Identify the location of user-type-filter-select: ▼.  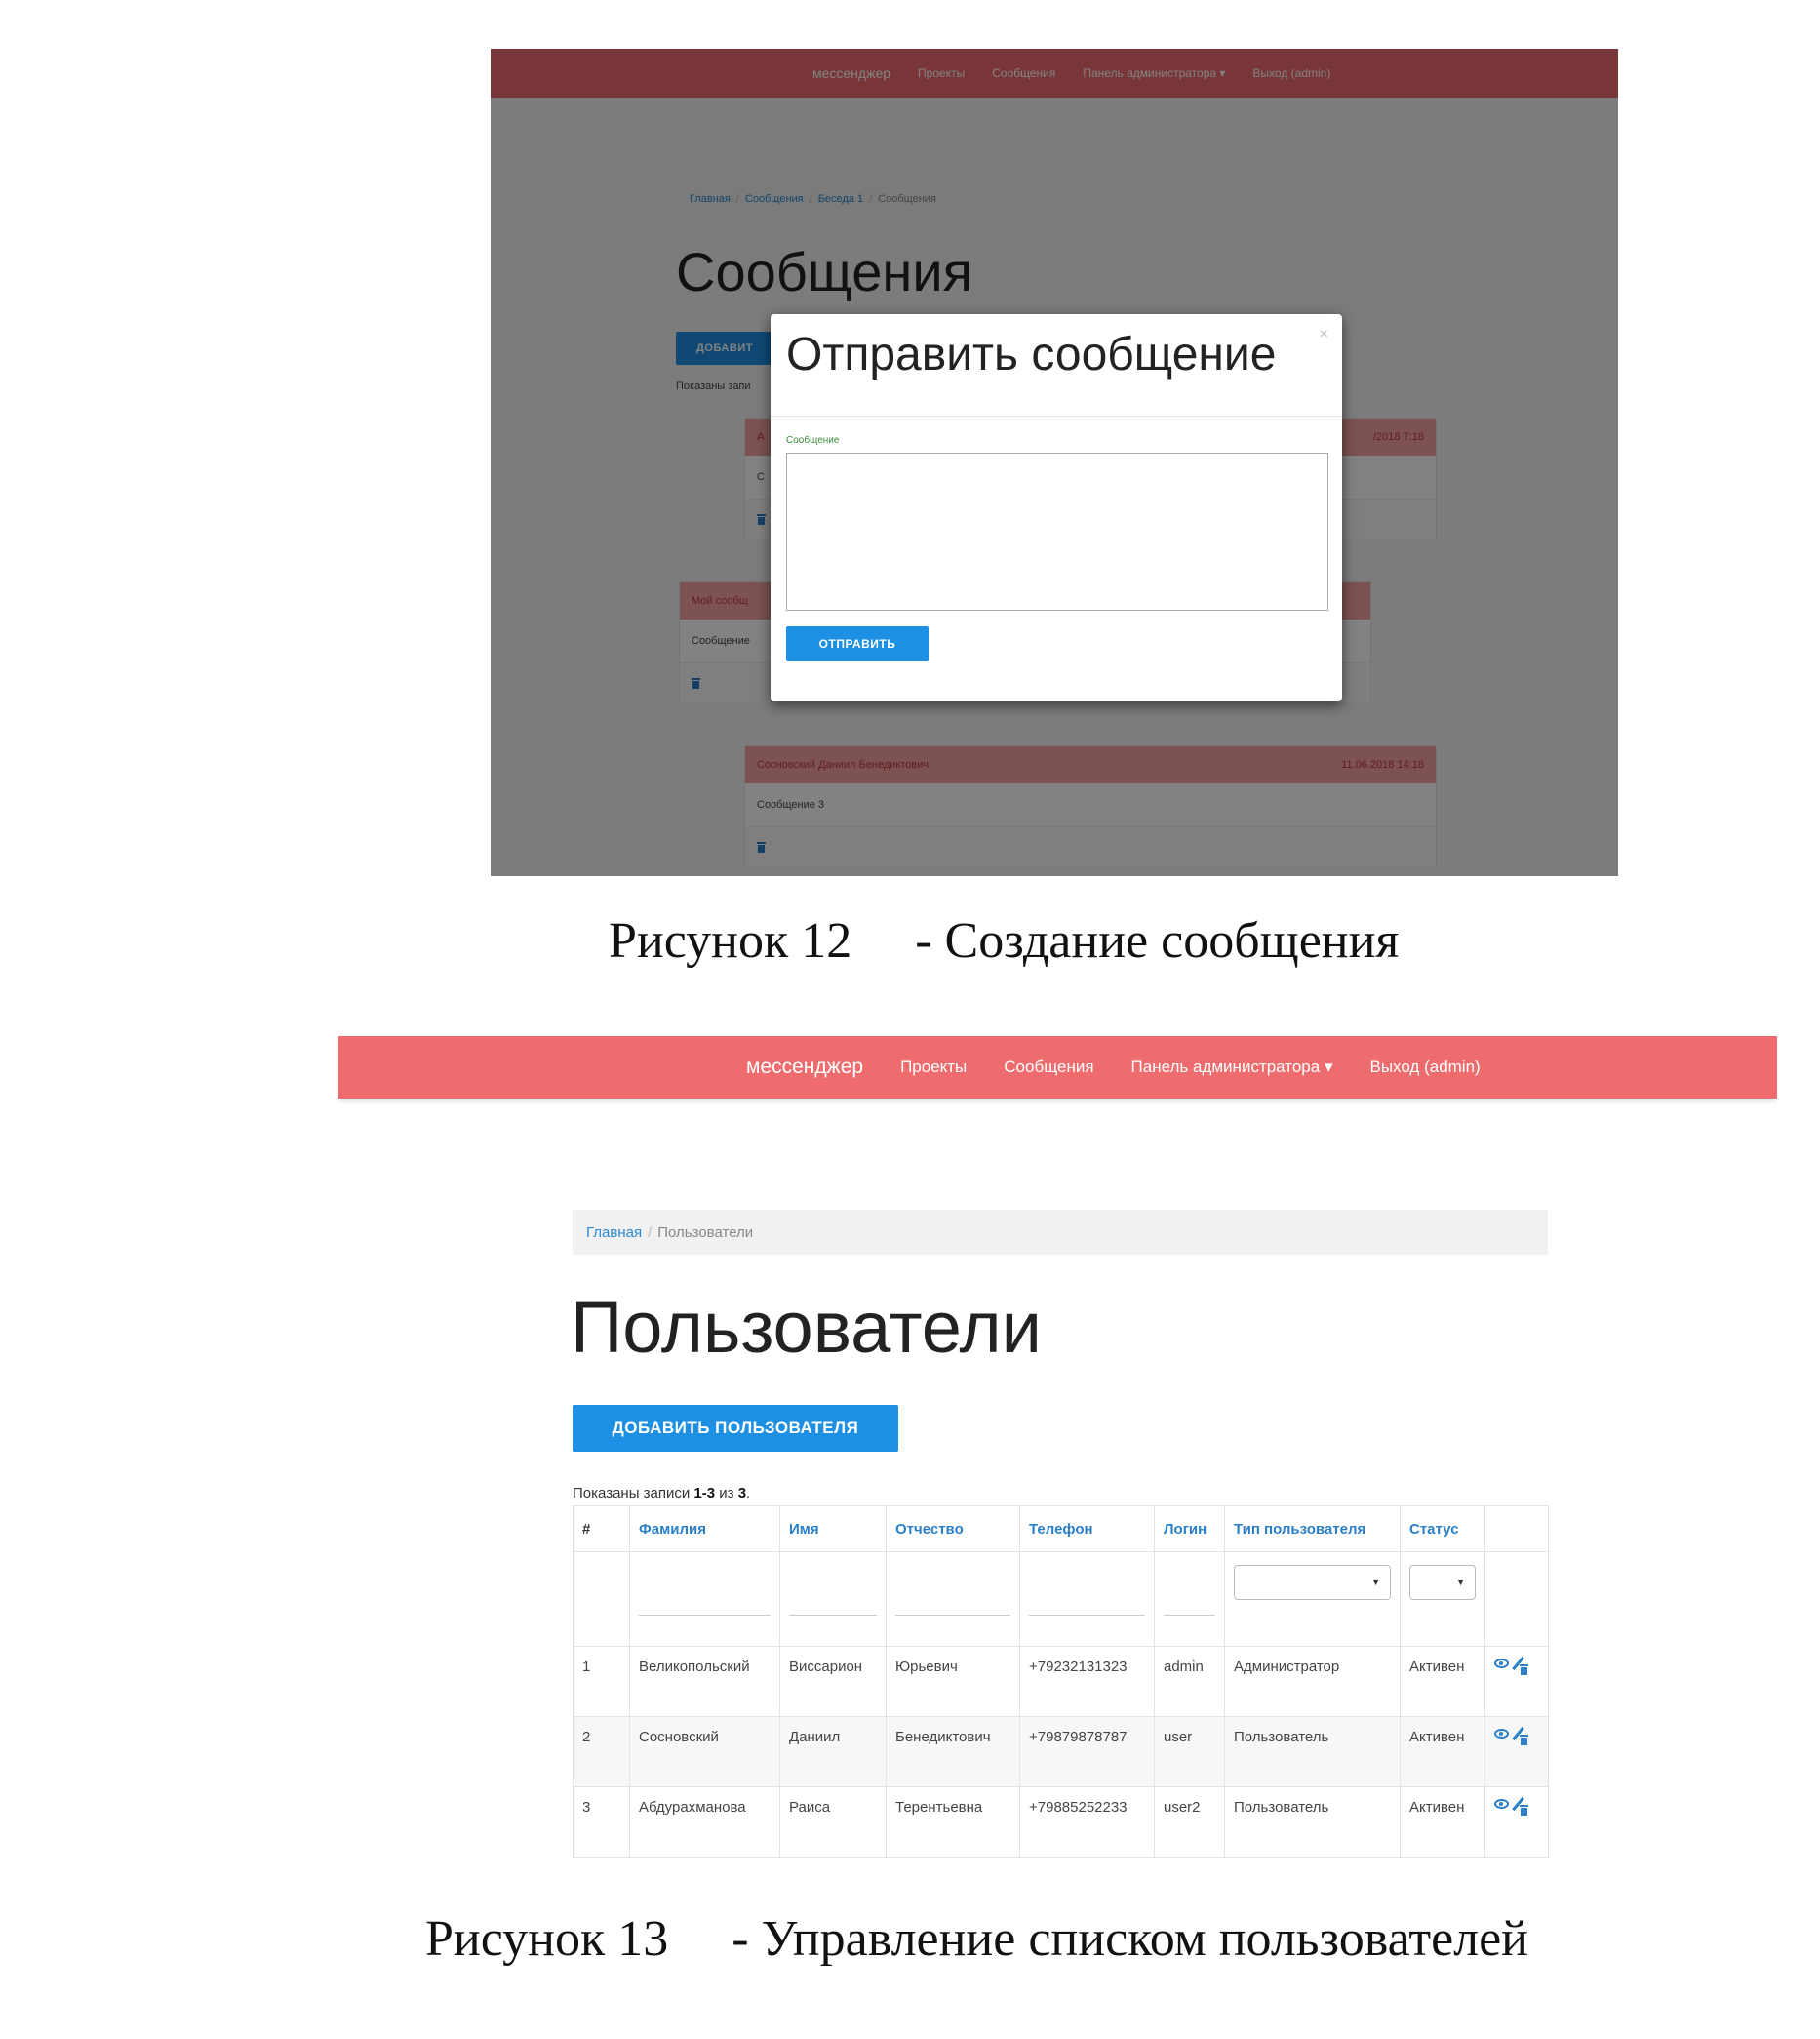
(1312, 1582).